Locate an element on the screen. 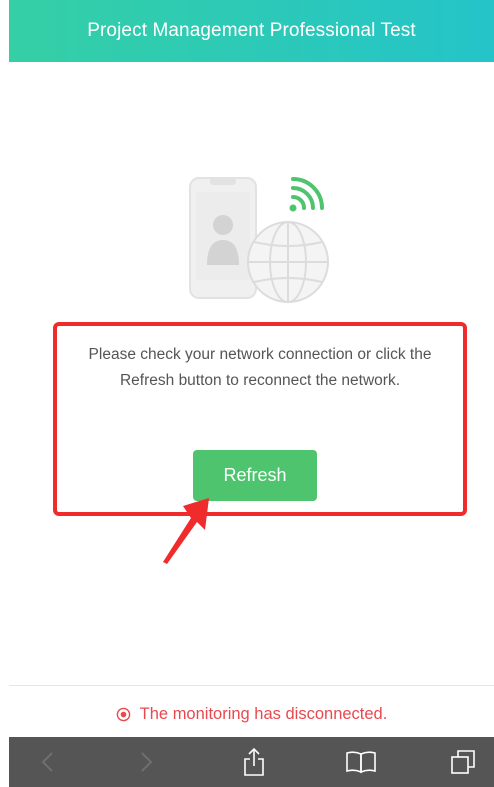 Image resolution: width=494 pixels, height=787 pixels. browser-toolbar is located at coordinates (251, 762).